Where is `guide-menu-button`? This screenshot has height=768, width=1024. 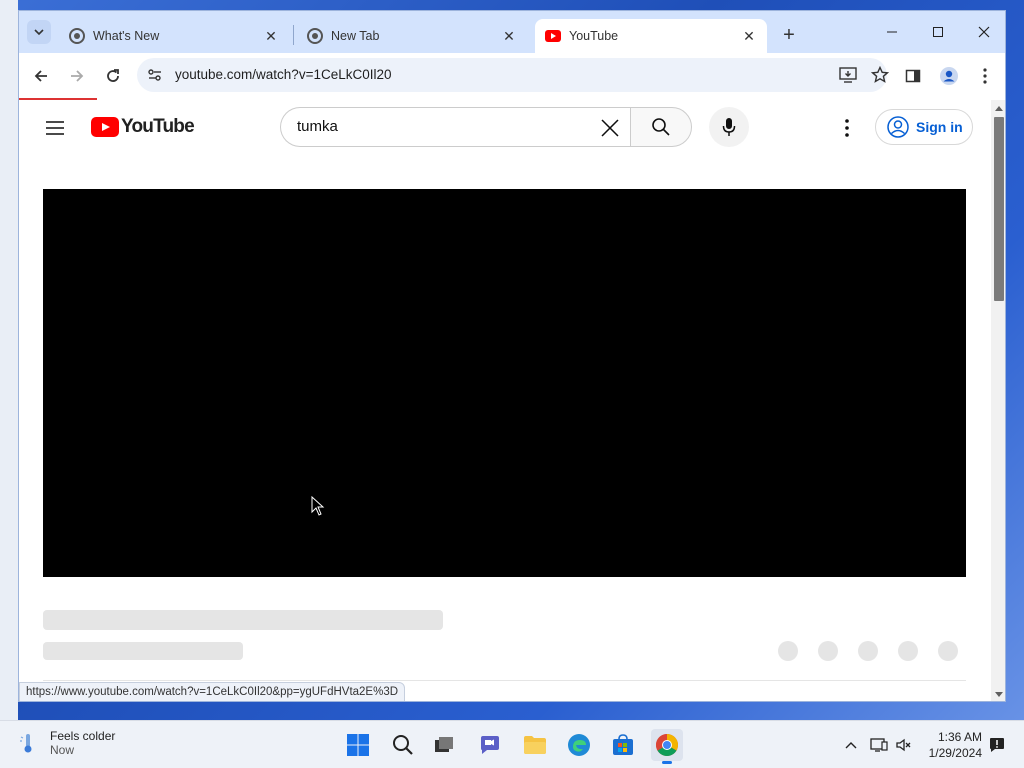
guide-menu-button is located at coordinates (55, 128).